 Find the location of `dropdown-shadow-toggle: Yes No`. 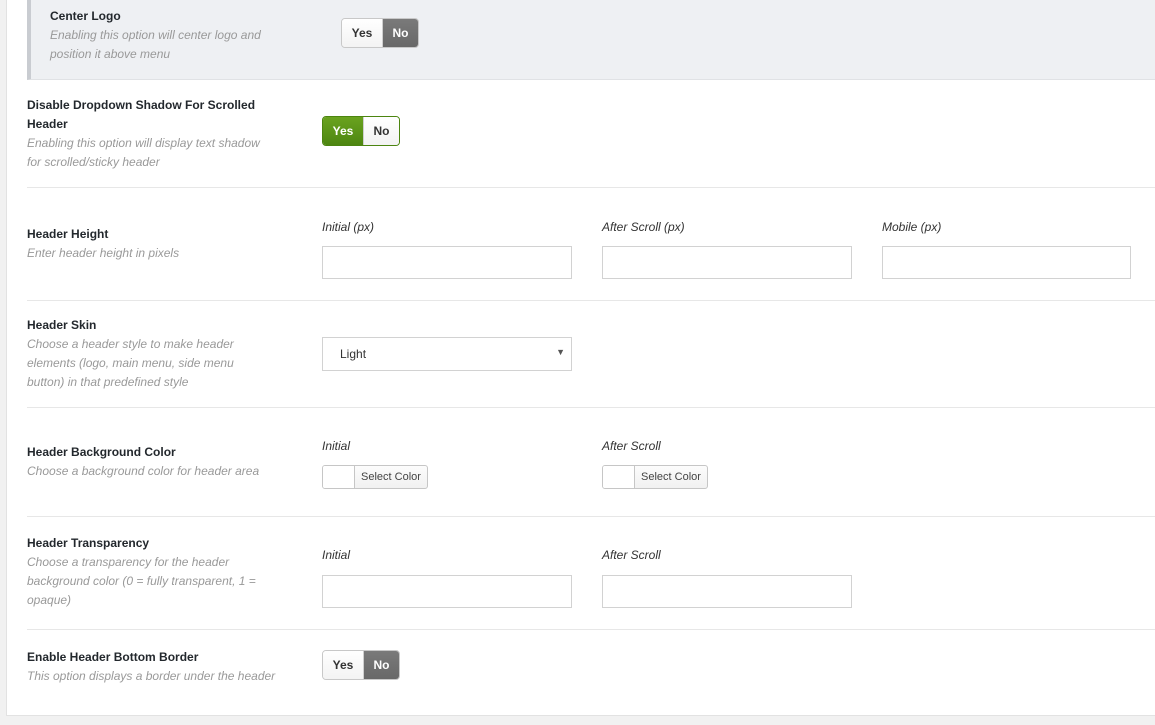

dropdown-shadow-toggle: Yes No is located at coordinates (361, 131).